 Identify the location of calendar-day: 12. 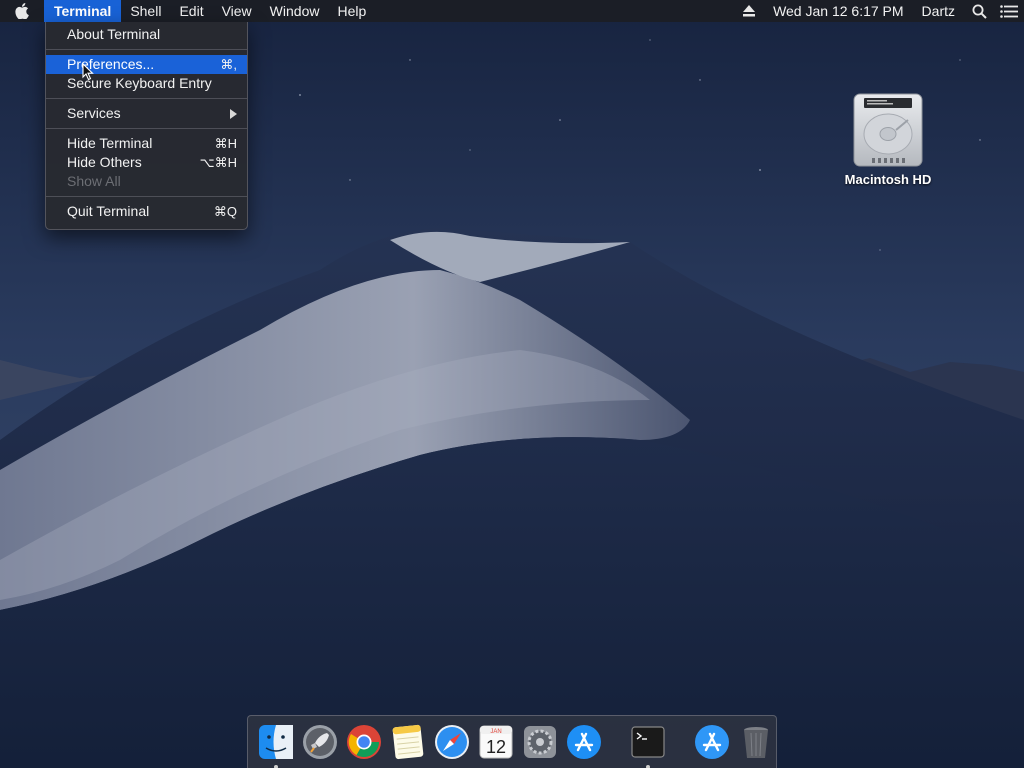
(496, 747).